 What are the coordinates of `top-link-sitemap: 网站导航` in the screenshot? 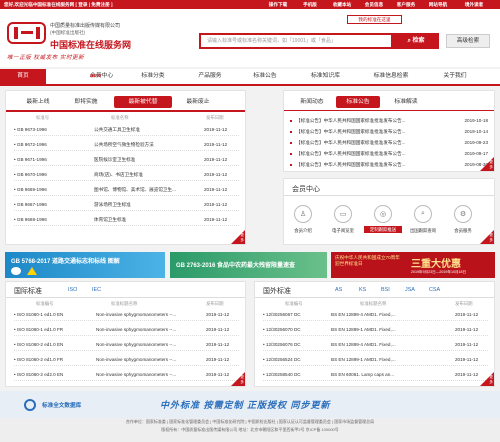 It's located at (438, 4).